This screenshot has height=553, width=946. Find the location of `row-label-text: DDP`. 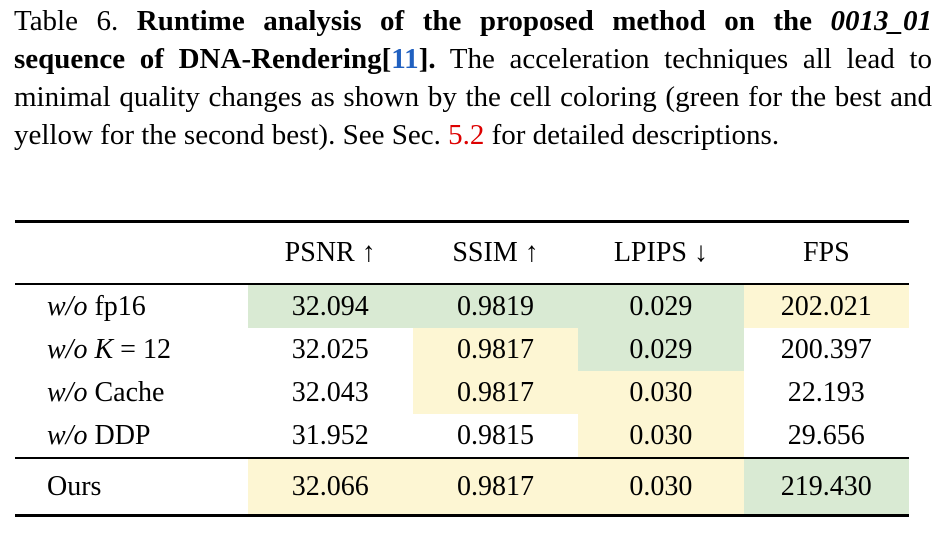

row-label-text: DDP is located at coordinates (119, 435).